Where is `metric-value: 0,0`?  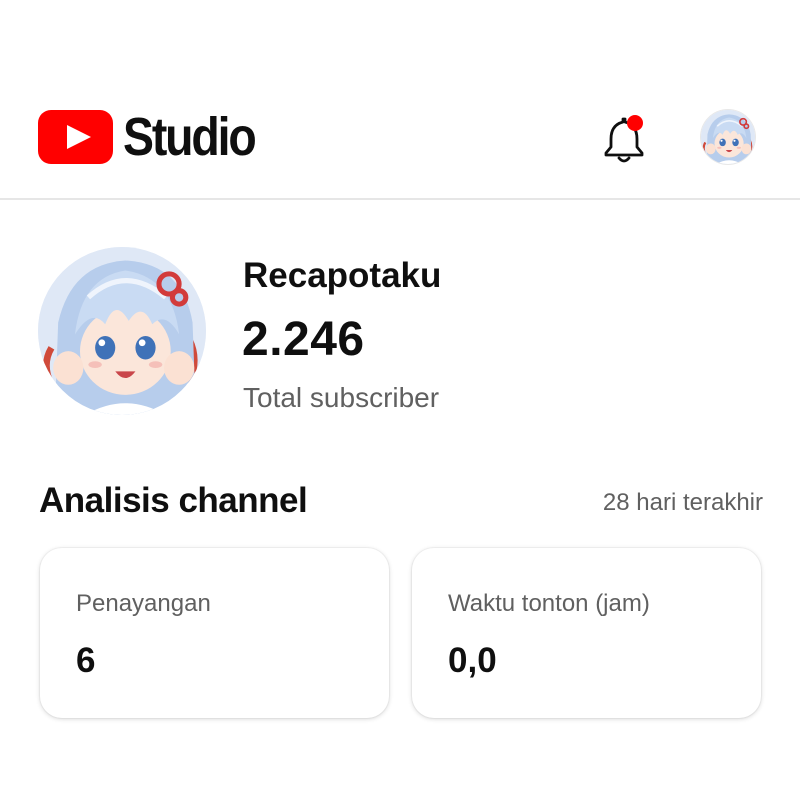
metric-value: 0,0 is located at coordinates (472, 660).